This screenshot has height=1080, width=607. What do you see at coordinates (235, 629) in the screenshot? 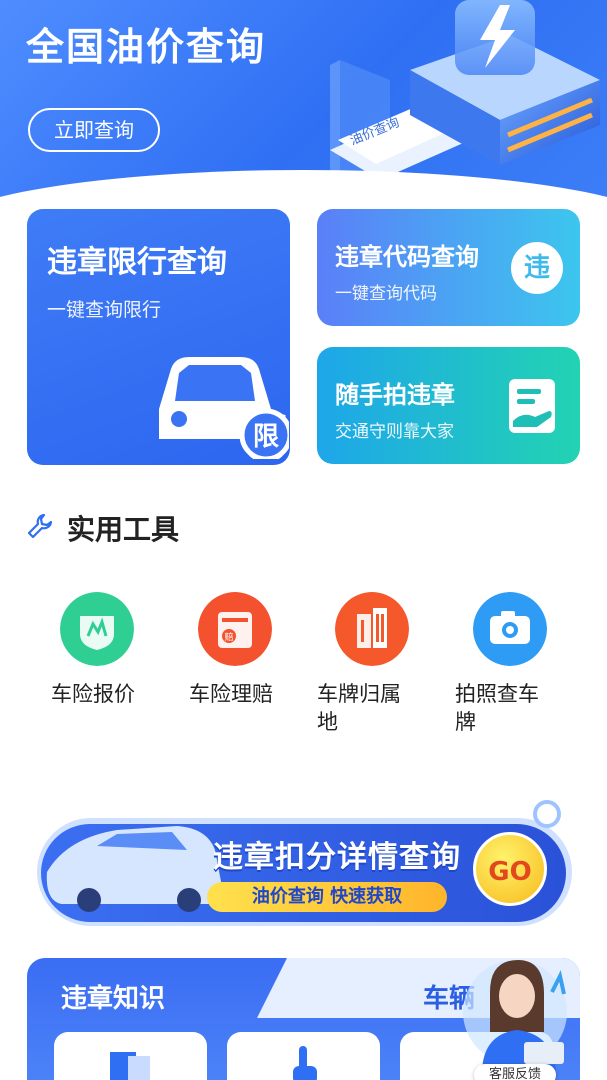
I see `insurance-claim-icon: 赔` at bounding box center [235, 629].